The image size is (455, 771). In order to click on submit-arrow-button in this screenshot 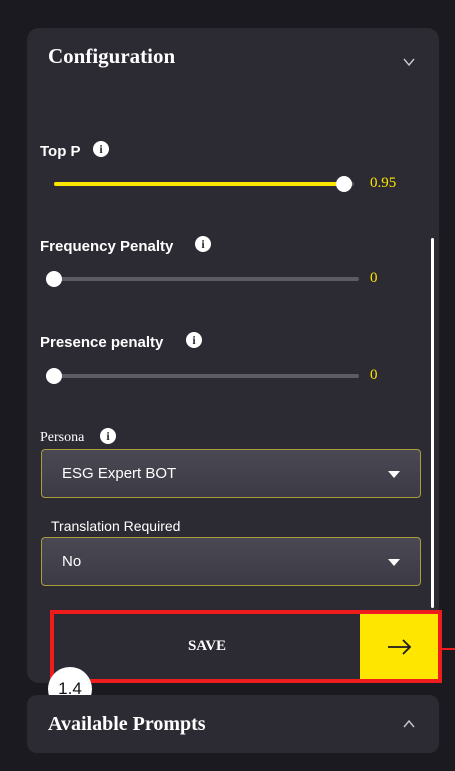, I will do `click(399, 646)`.